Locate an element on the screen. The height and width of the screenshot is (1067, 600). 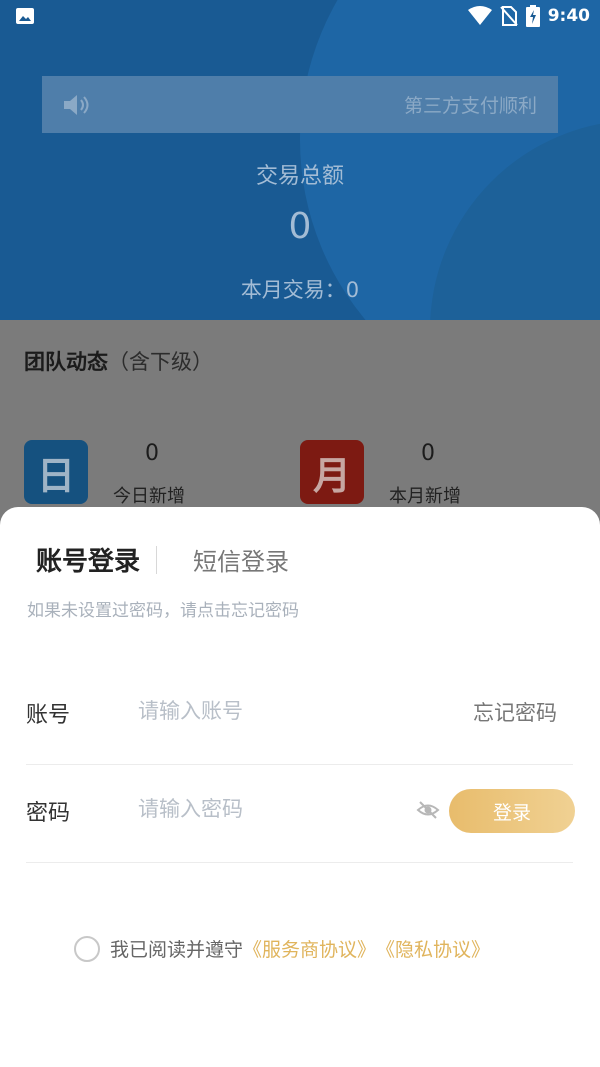
agreement-row: 我已阅读并遵守 《服务商协议》 《隐私协议》 is located at coordinates (282, 948).